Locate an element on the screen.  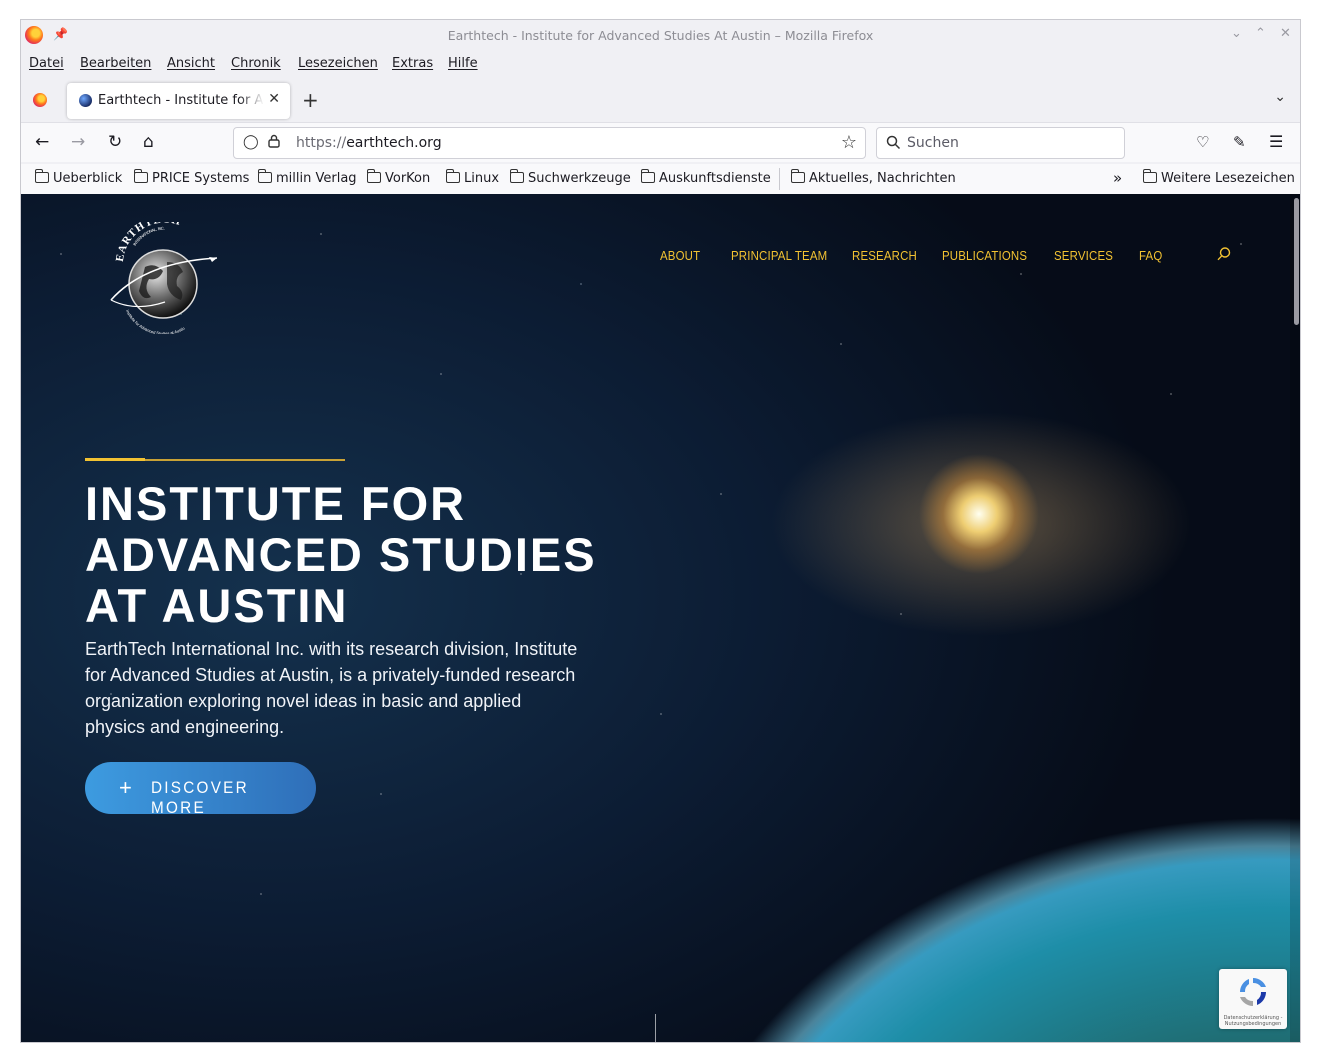
bookmark-aktuelles-nachrichten: Aktuelles, Nachrichten is located at coordinates (873, 177).